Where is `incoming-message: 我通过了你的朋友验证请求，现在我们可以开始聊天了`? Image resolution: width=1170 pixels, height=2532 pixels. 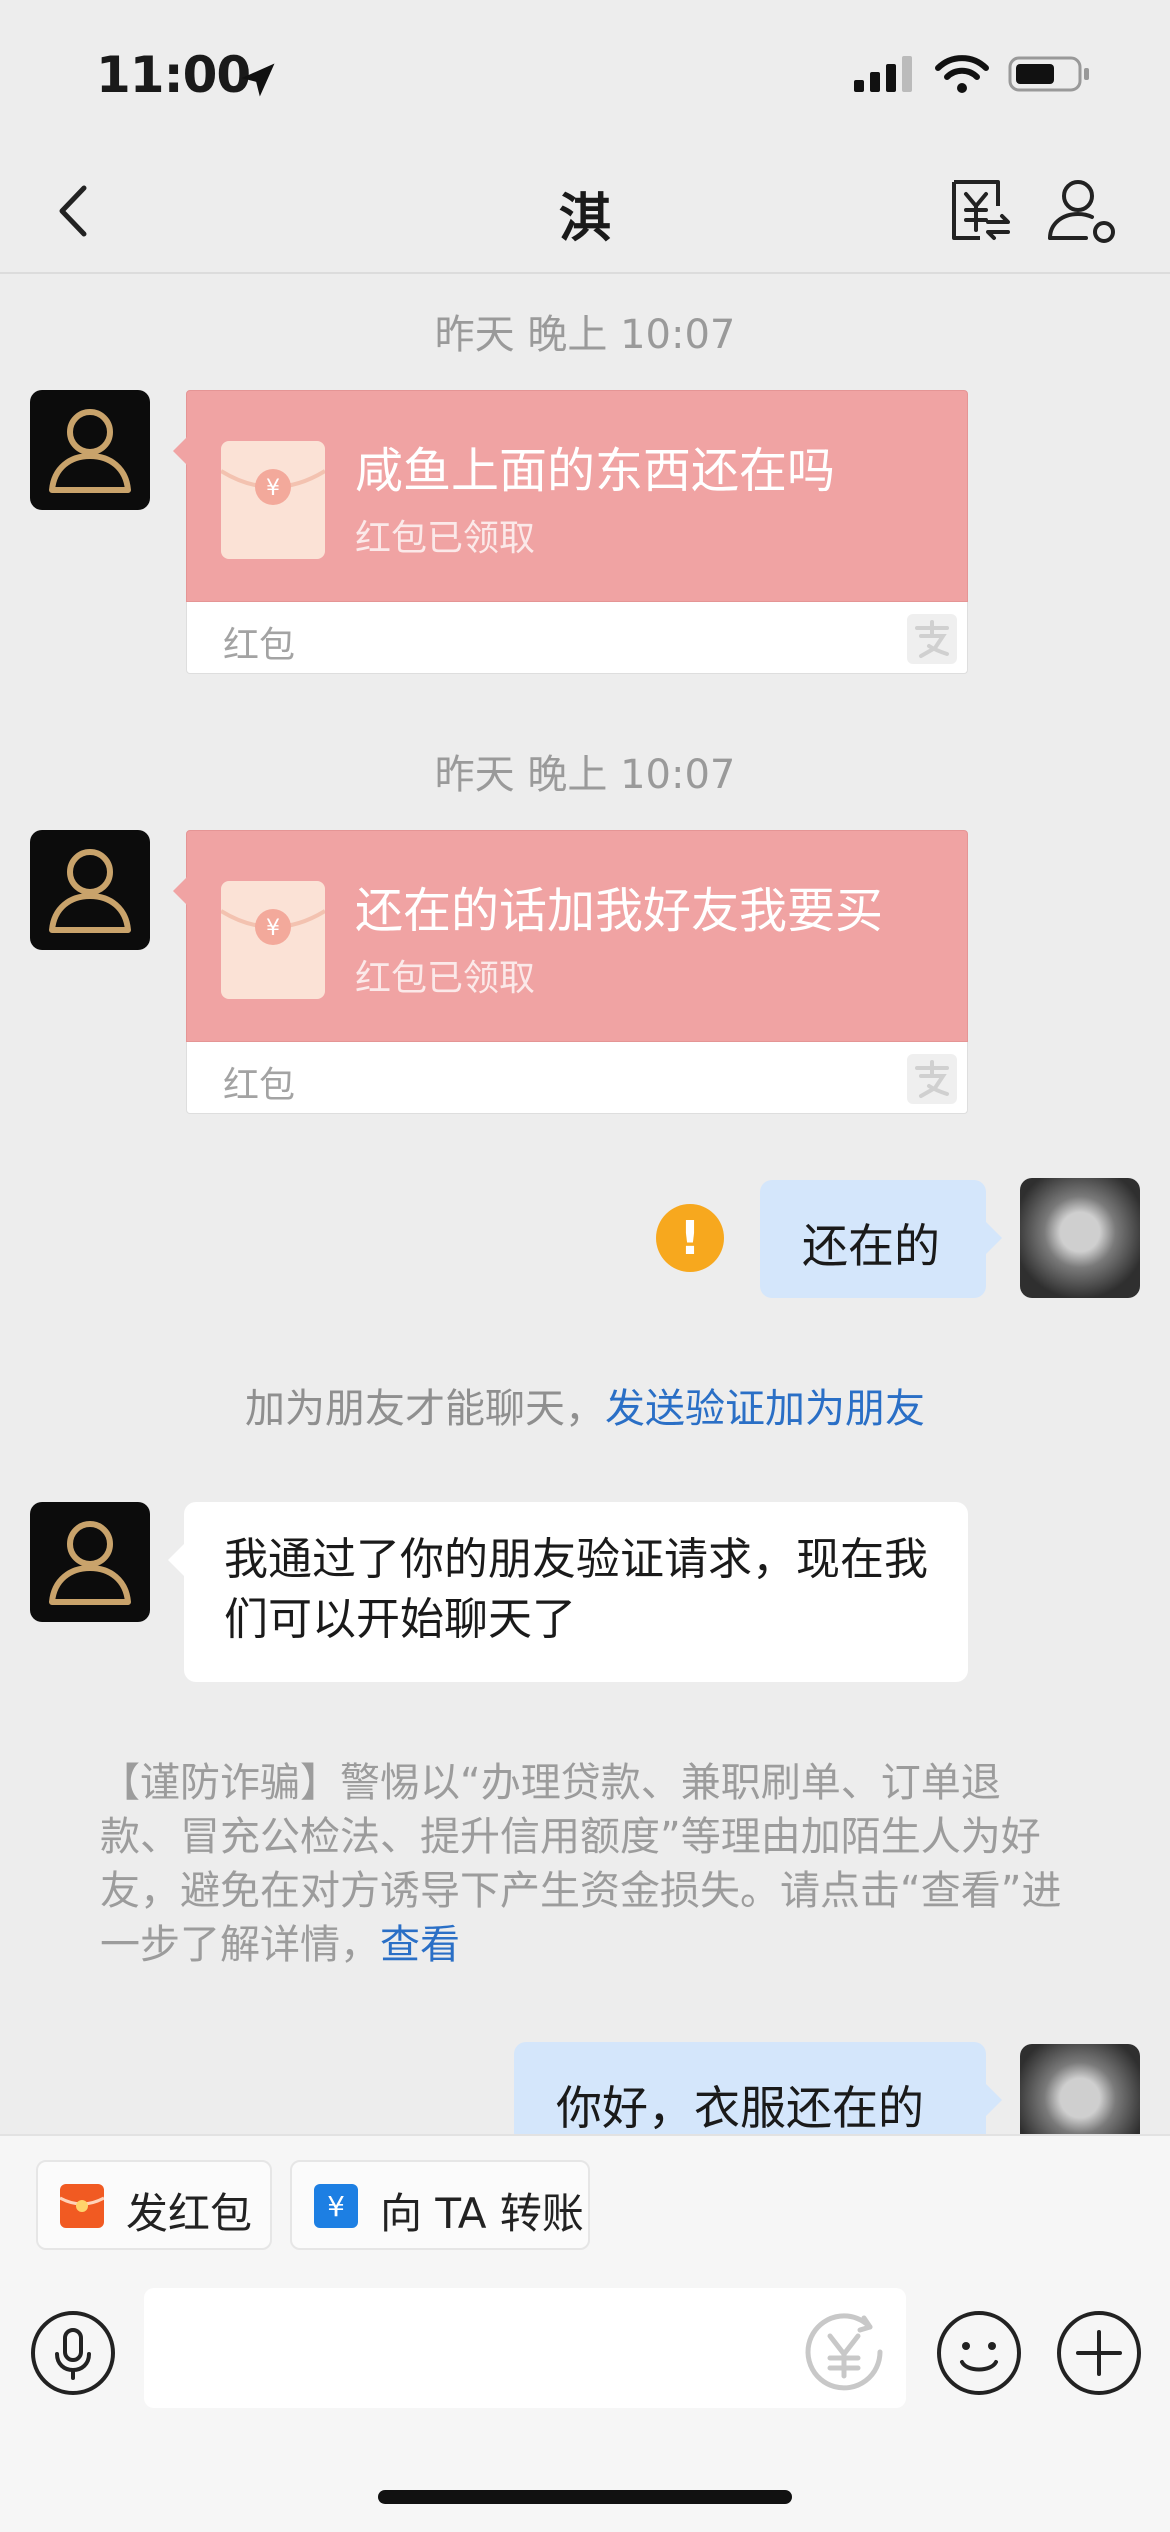
incoming-message: 我通过了你的朋友验证请求，现在我们可以开始聊天了 is located at coordinates (568, 1592).